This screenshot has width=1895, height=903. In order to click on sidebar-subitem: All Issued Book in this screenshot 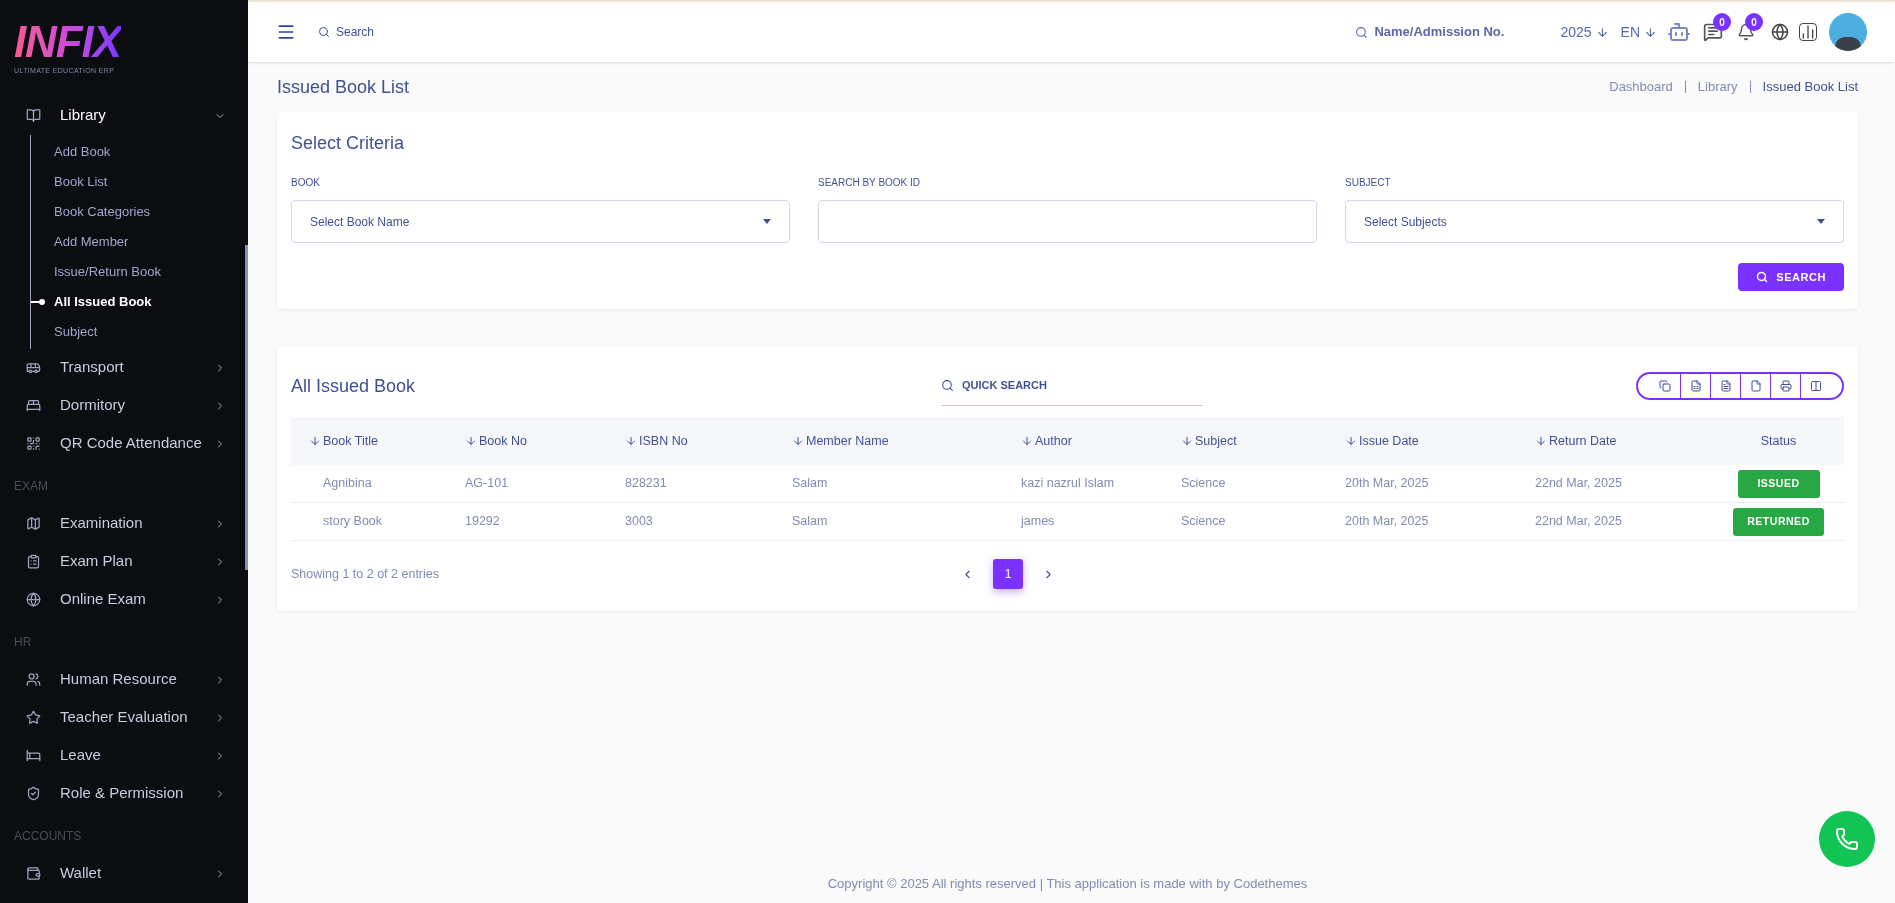, I will do `click(103, 301)`.